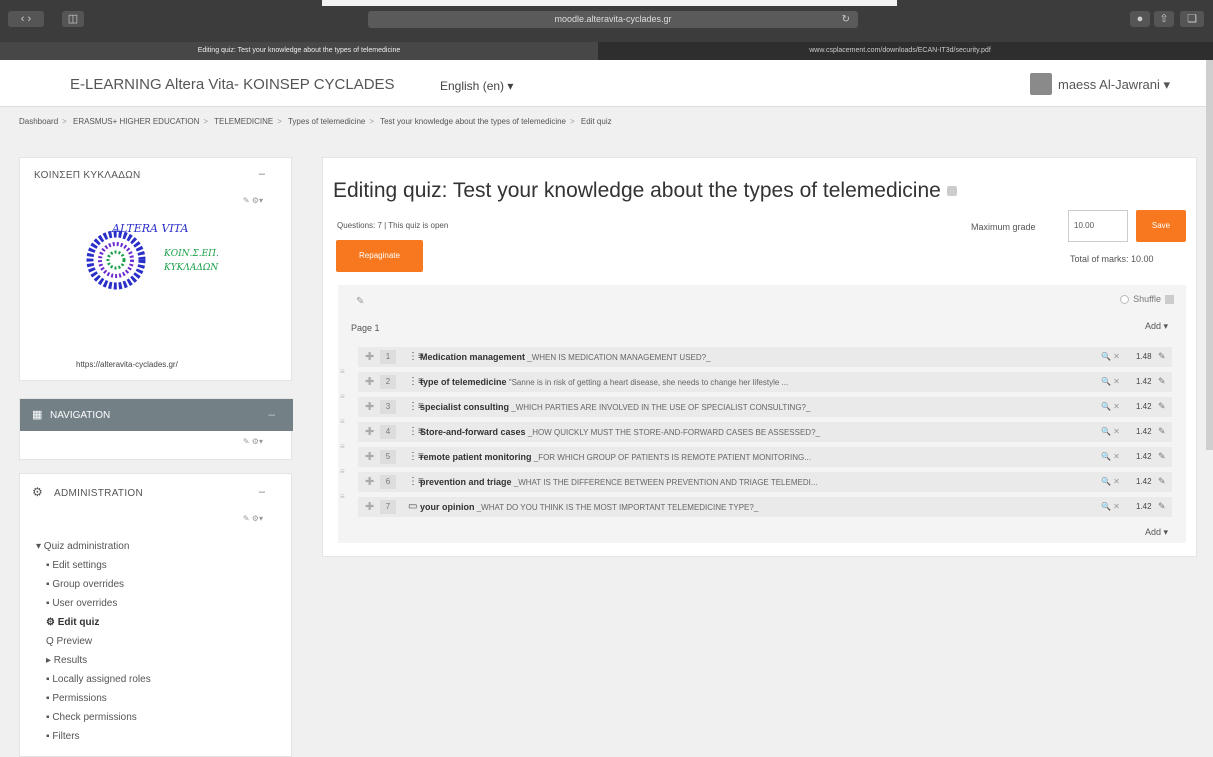 This screenshot has width=1213, height=757. Describe the element at coordinates (1125, 300) in the screenshot. I see `shuffle-checkbox` at that location.